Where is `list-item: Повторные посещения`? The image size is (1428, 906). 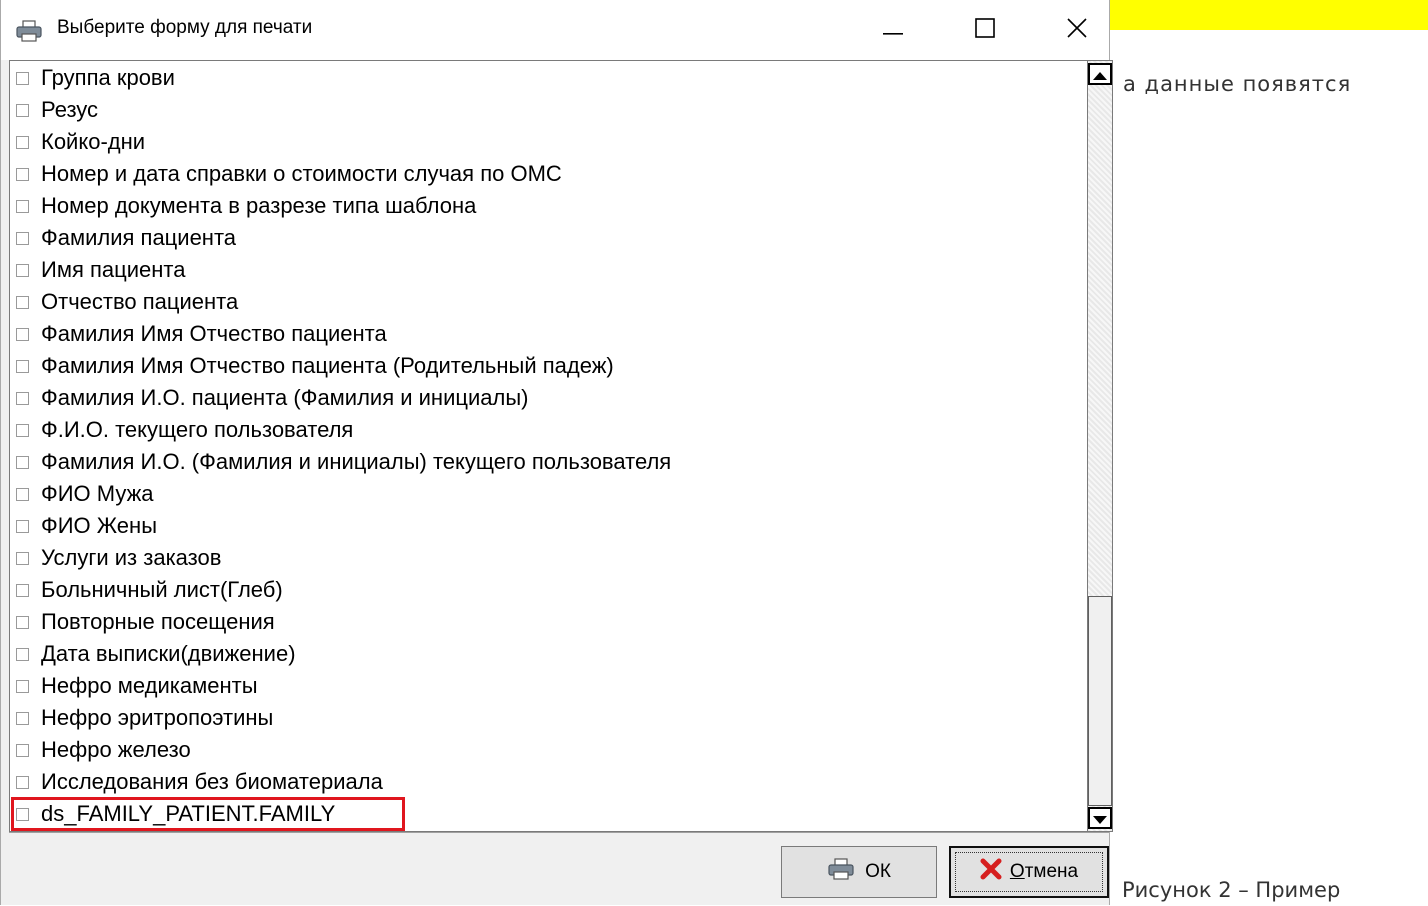 list-item: Повторные посещения is located at coordinates (142, 622).